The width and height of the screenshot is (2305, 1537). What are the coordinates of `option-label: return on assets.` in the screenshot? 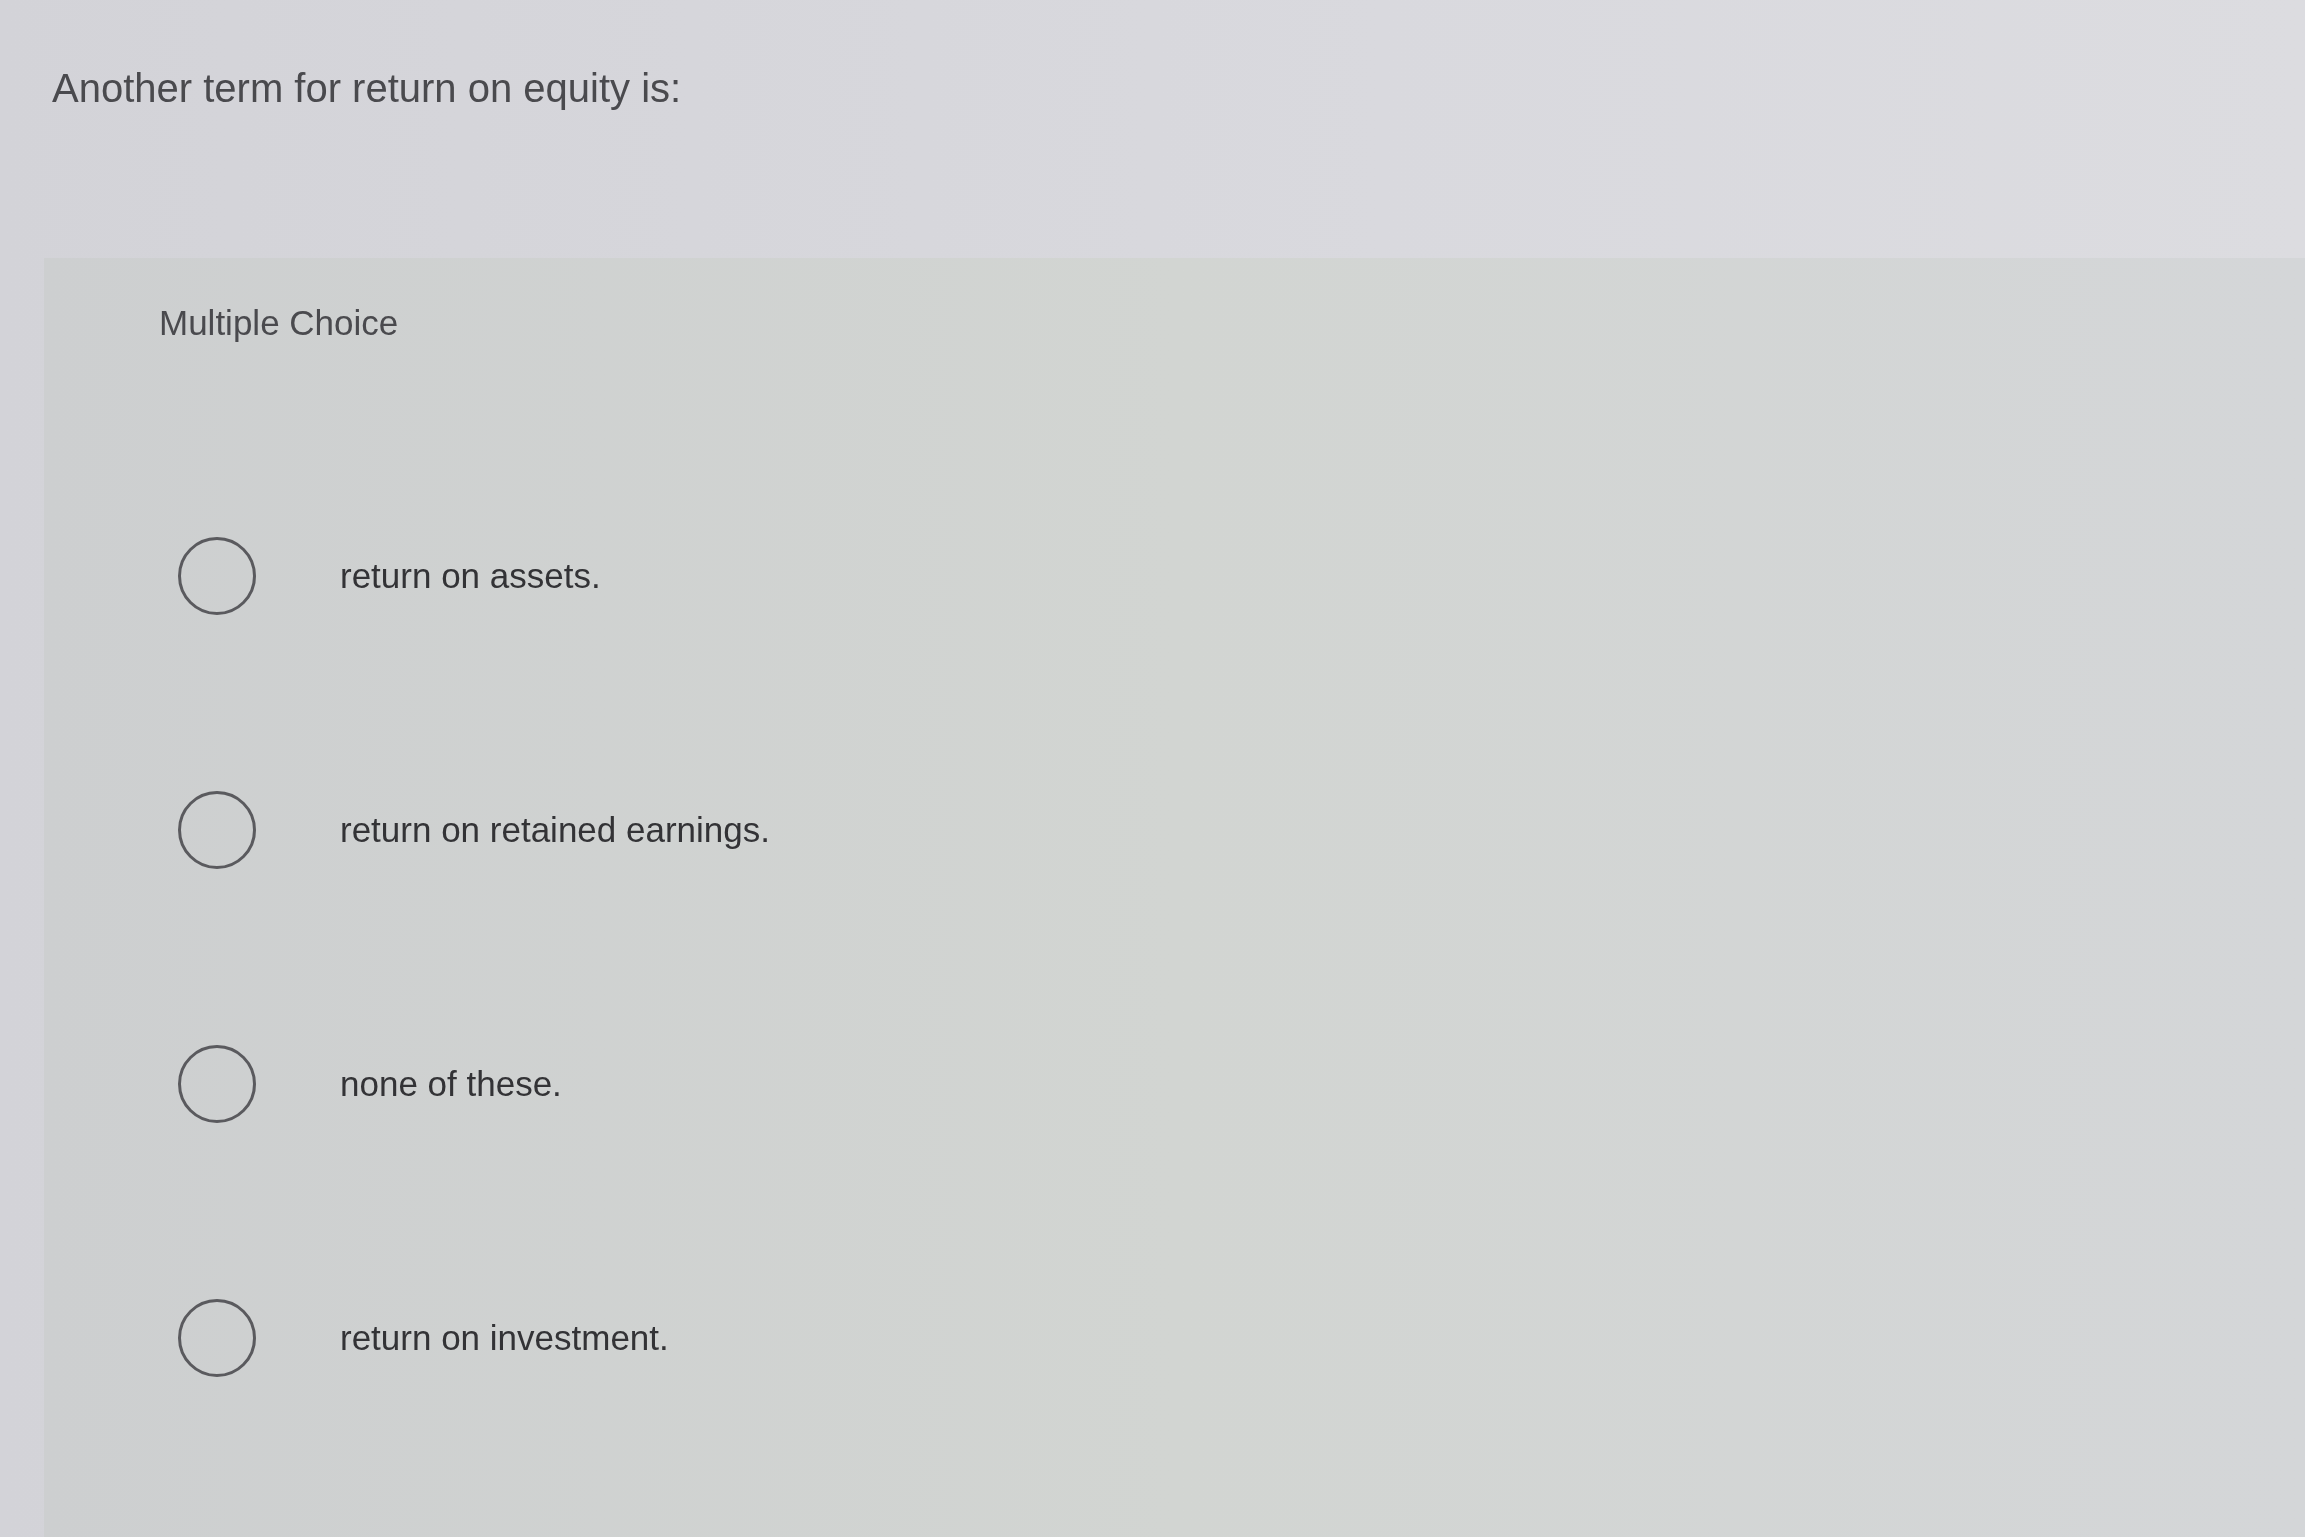 It's located at (470, 576).